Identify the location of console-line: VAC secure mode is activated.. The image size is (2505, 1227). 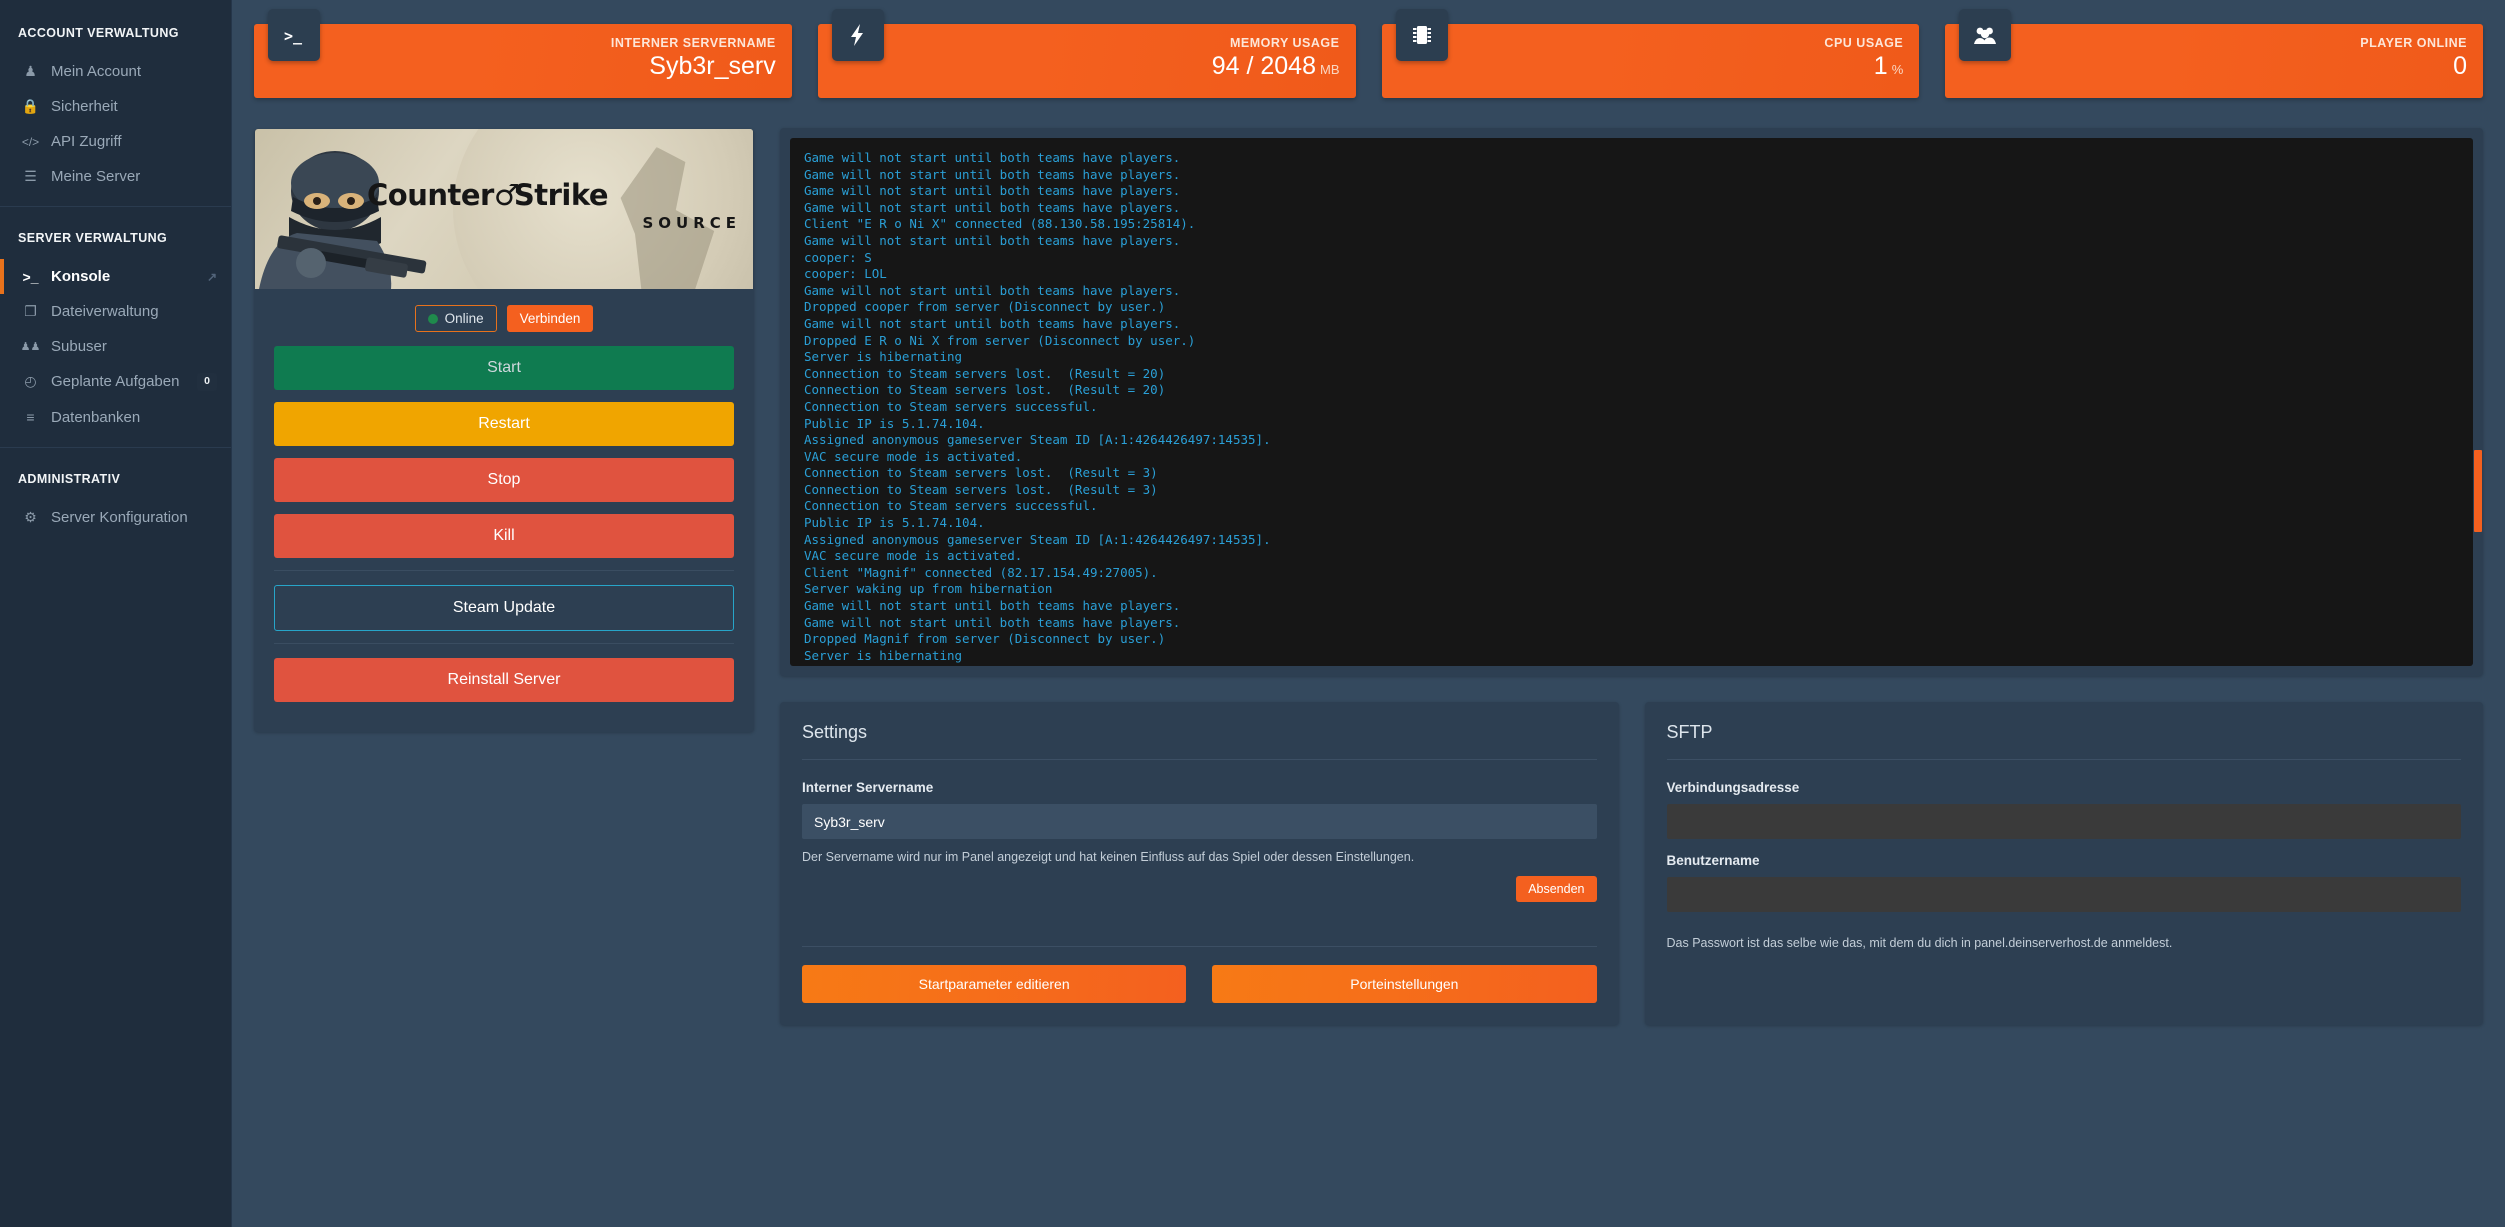
(913, 556).